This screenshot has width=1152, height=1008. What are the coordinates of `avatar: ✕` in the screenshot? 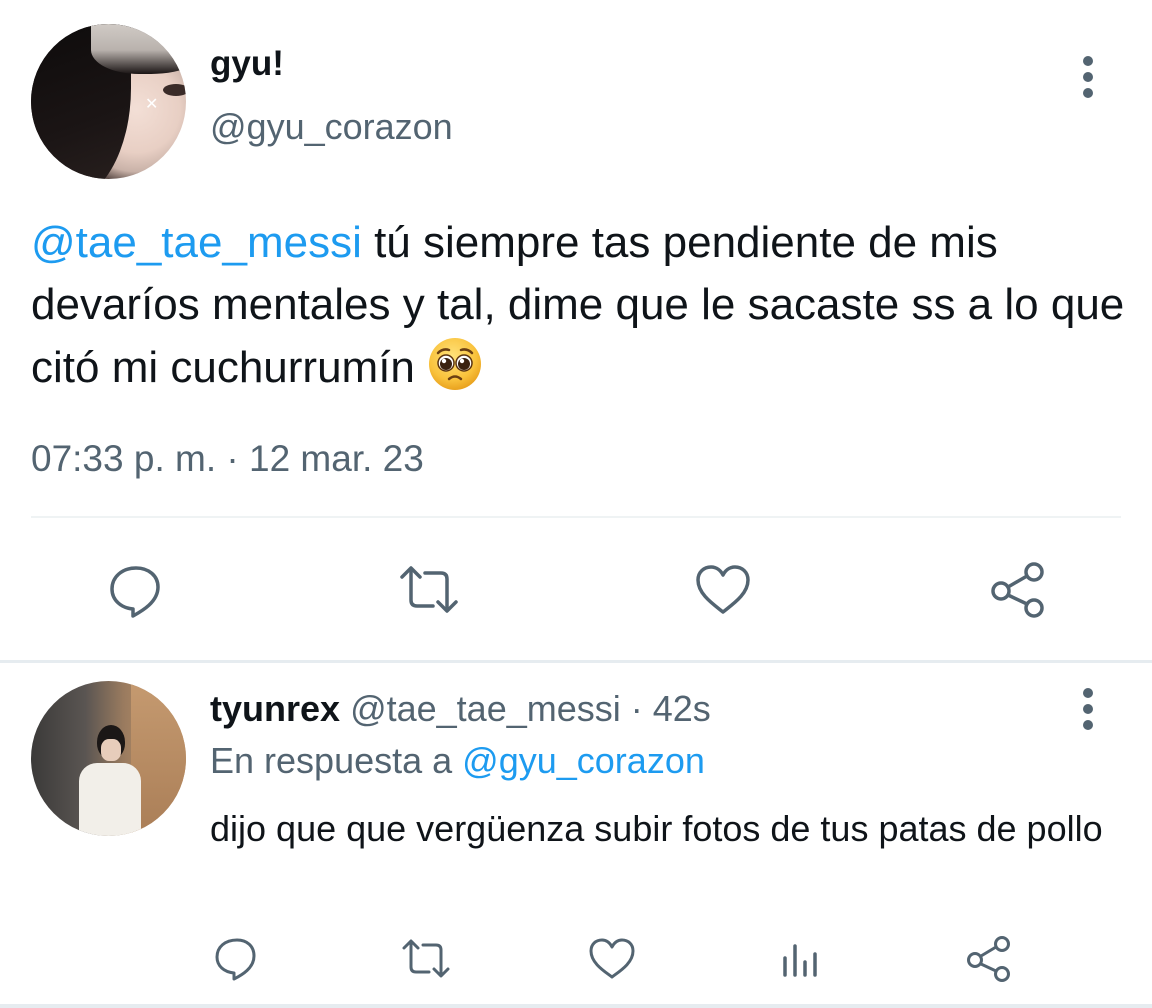 It's located at (108, 101).